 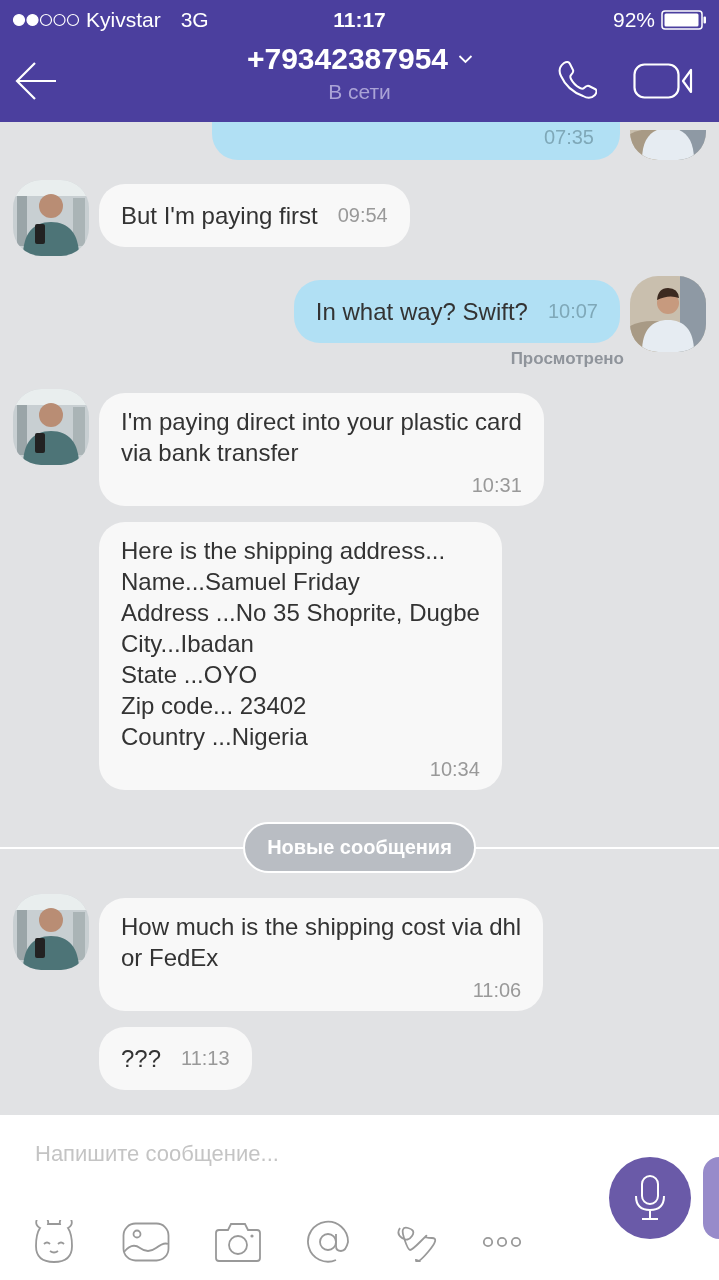 What do you see at coordinates (321, 437) in the screenshot?
I see `message-text: I'm paying direct into your plastic card via bank transfer` at bounding box center [321, 437].